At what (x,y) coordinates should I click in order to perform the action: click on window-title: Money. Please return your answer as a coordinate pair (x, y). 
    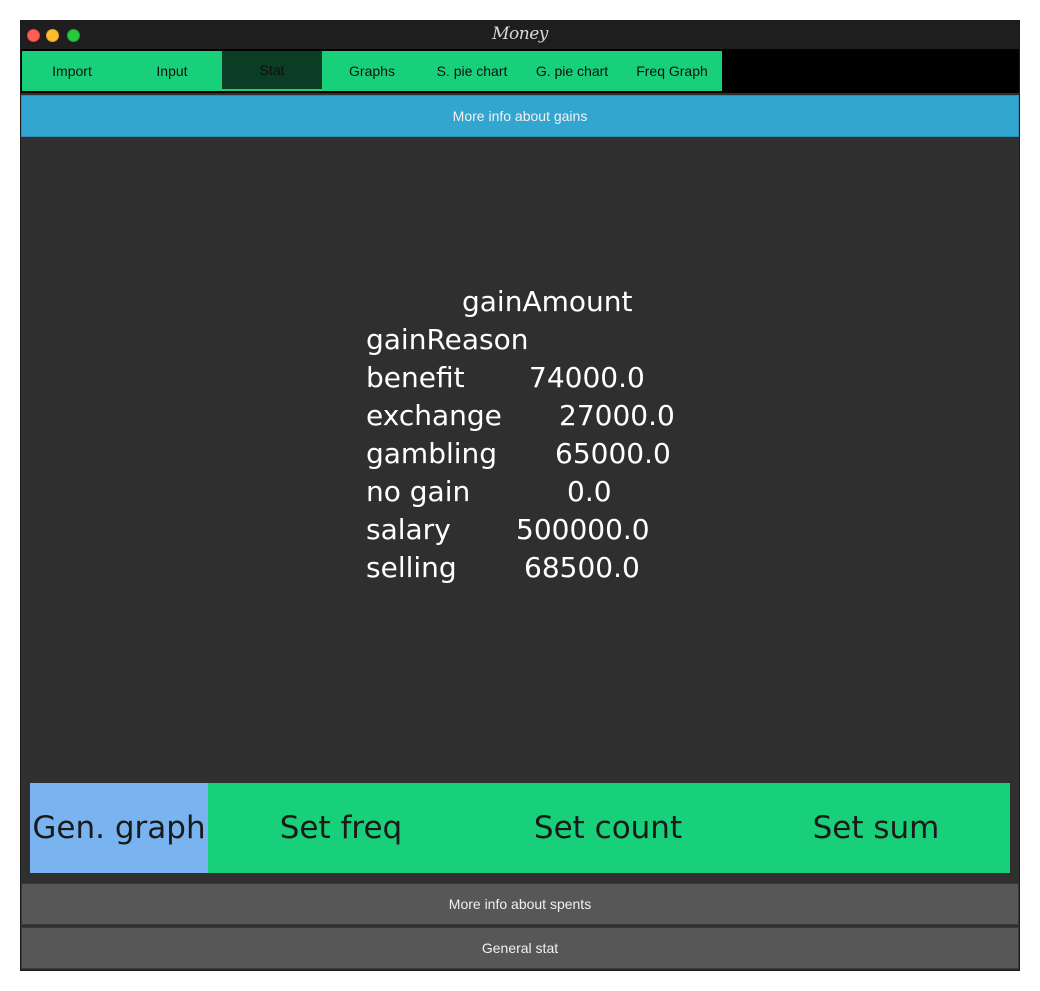
    Looking at the image, I should click on (520, 34).